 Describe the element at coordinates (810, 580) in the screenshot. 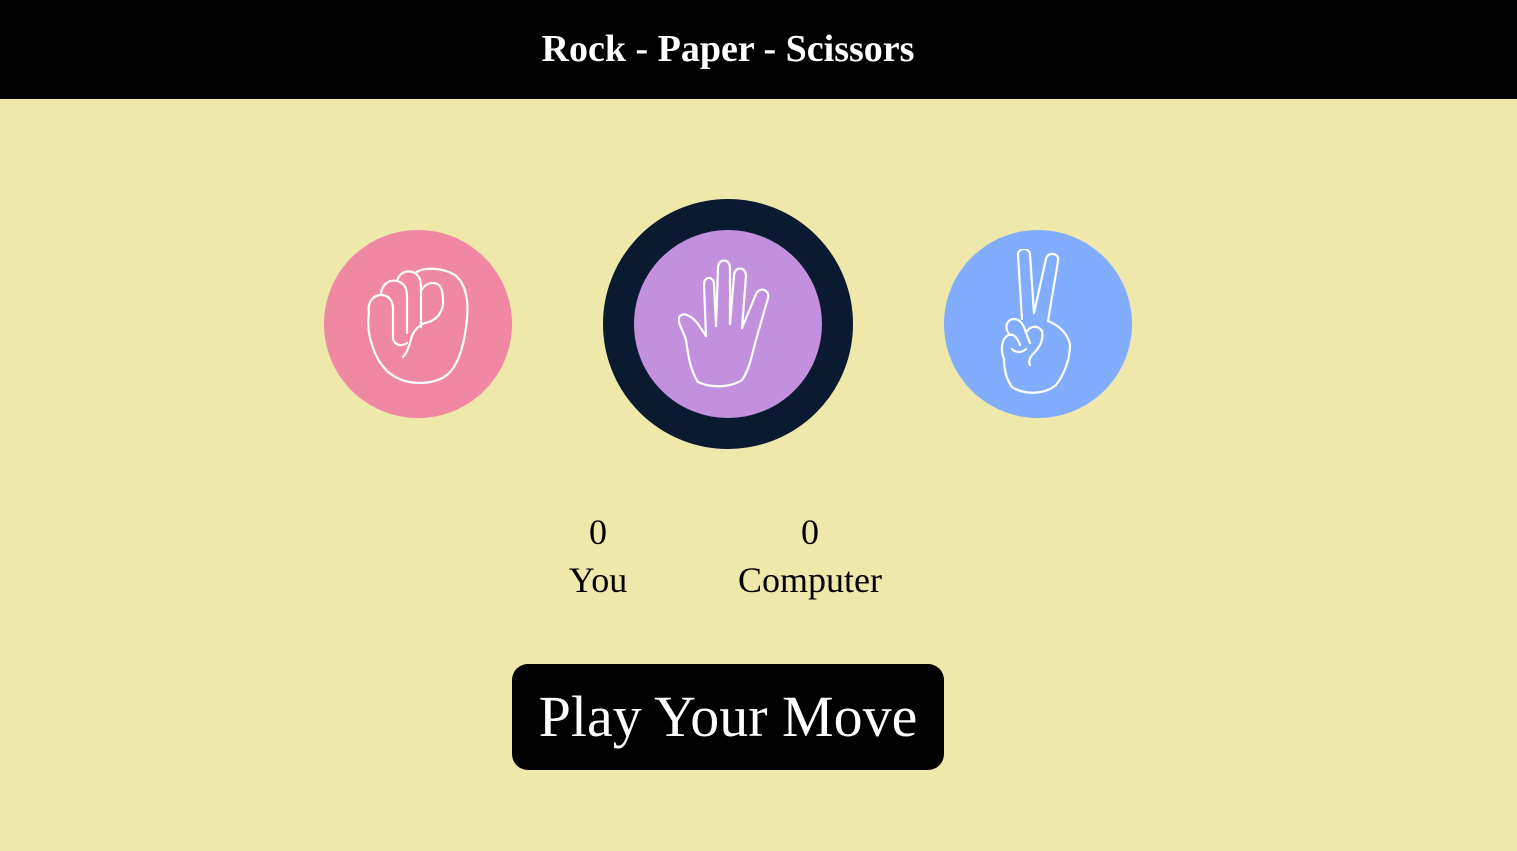

I see `score-computer-label: Computer` at that location.